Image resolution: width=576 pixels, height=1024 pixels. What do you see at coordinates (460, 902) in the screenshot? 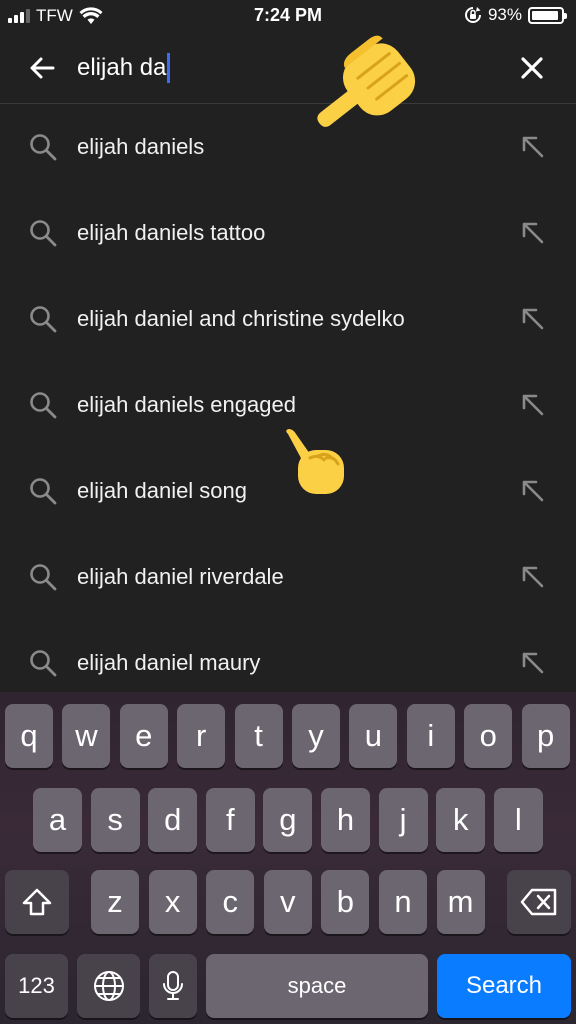
I see `key-m: m` at bounding box center [460, 902].